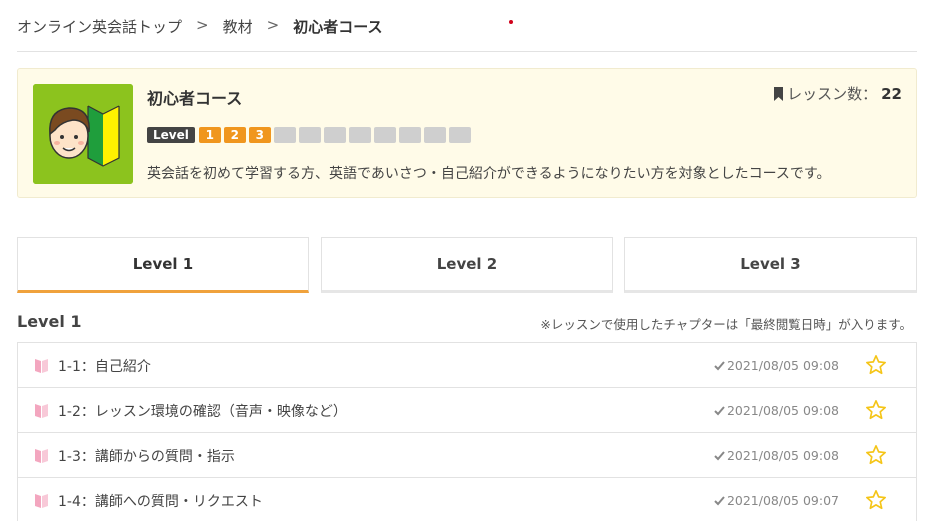 Image resolution: width=932 pixels, height=521 pixels. What do you see at coordinates (467, 410) in the screenshot?
I see `lesson-row: 1-2：レッスン環境の確認（音声・映像など） 2021/08/05 09:08` at bounding box center [467, 410].